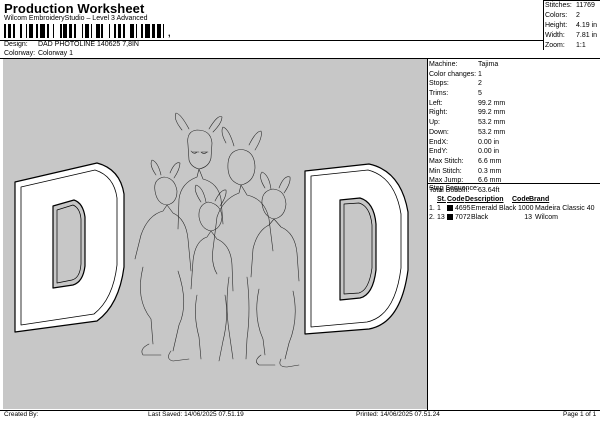 Image resolution: width=600 pixels, height=424 pixels. I want to click on printed-date: Printed: 14/06/2025 07.51.24, so click(398, 414).